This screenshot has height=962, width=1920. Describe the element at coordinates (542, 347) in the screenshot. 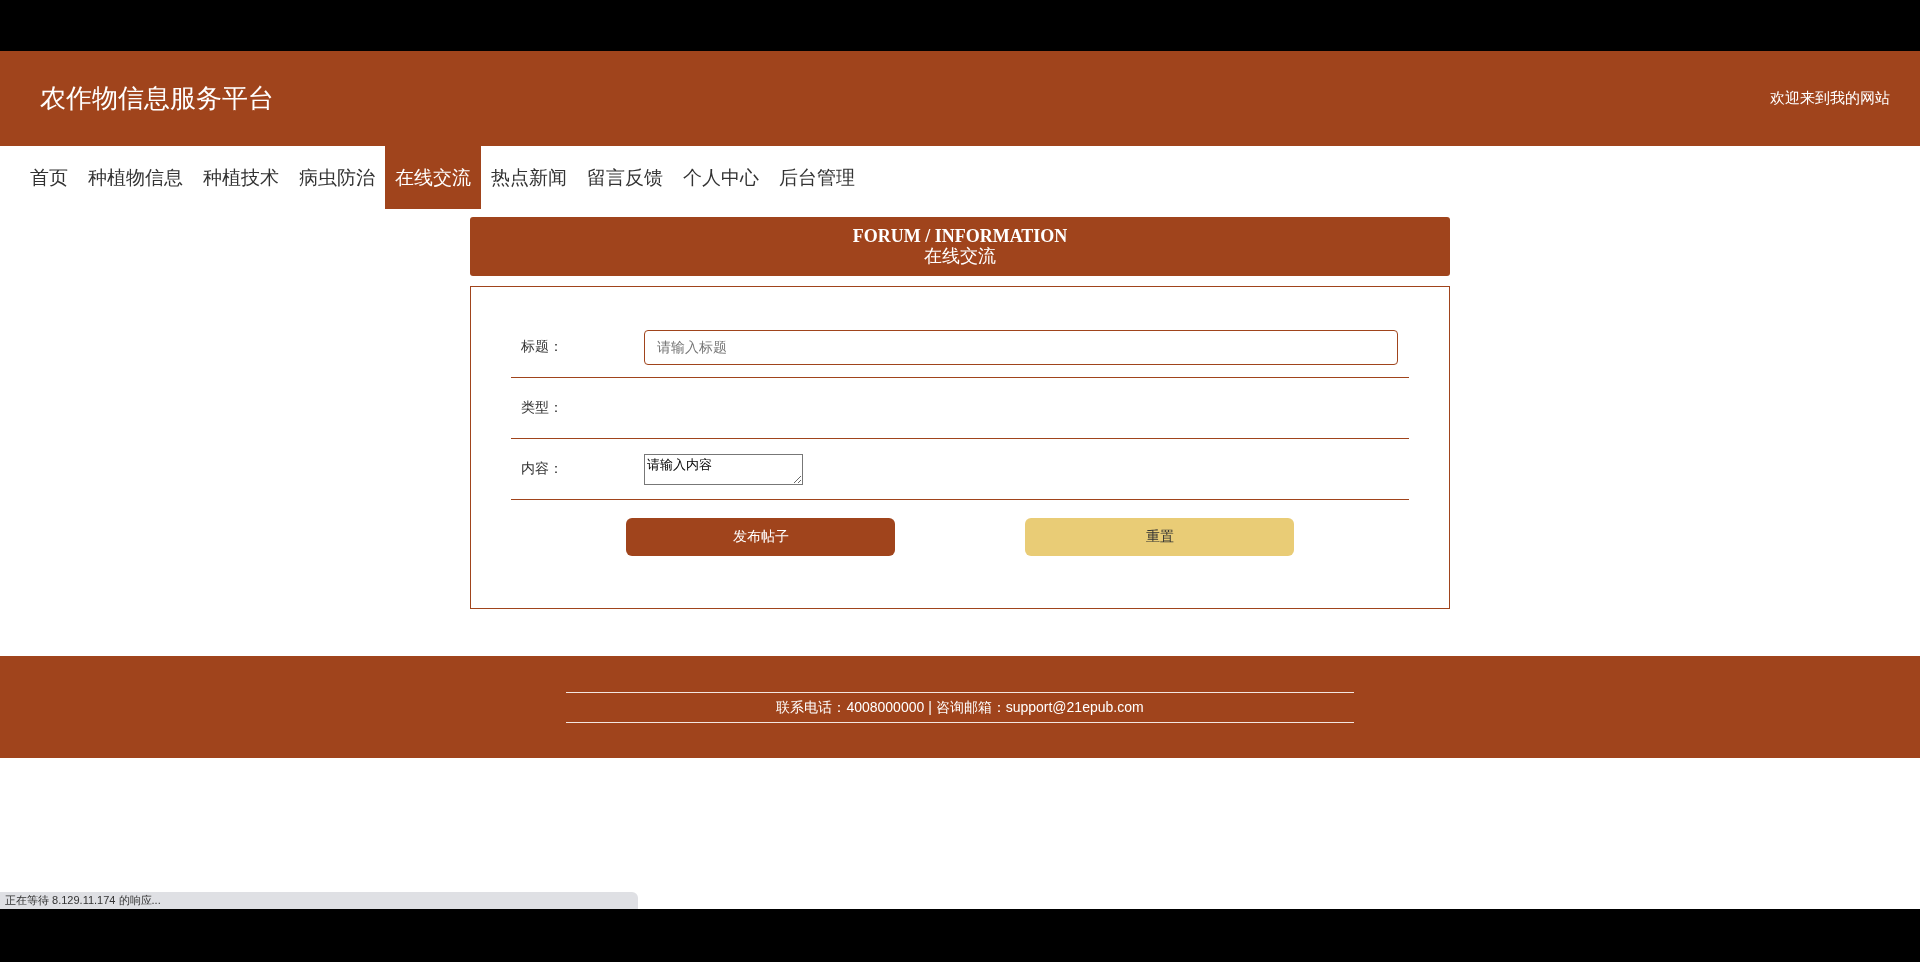

I see `field-label: 标题：` at that location.